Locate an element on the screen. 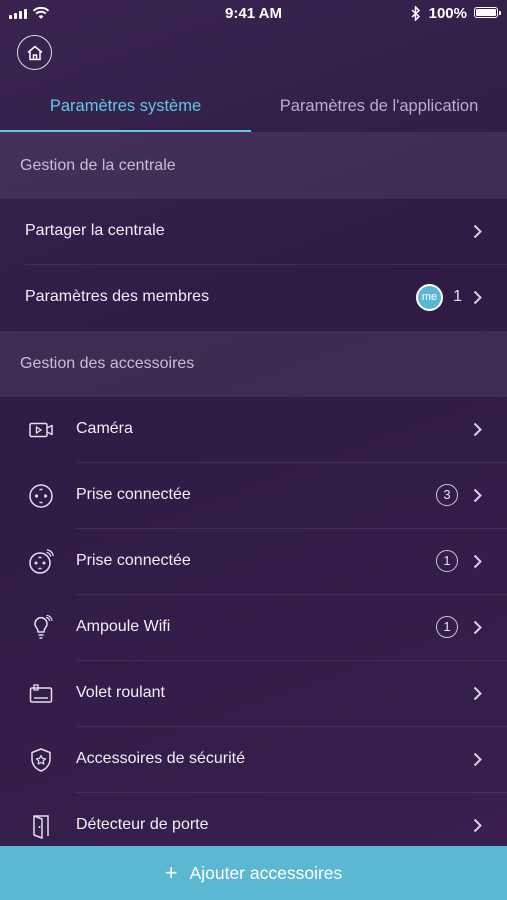 The height and width of the screenshot is (900, 507). camera-icon is located at coordinates (41, 430).